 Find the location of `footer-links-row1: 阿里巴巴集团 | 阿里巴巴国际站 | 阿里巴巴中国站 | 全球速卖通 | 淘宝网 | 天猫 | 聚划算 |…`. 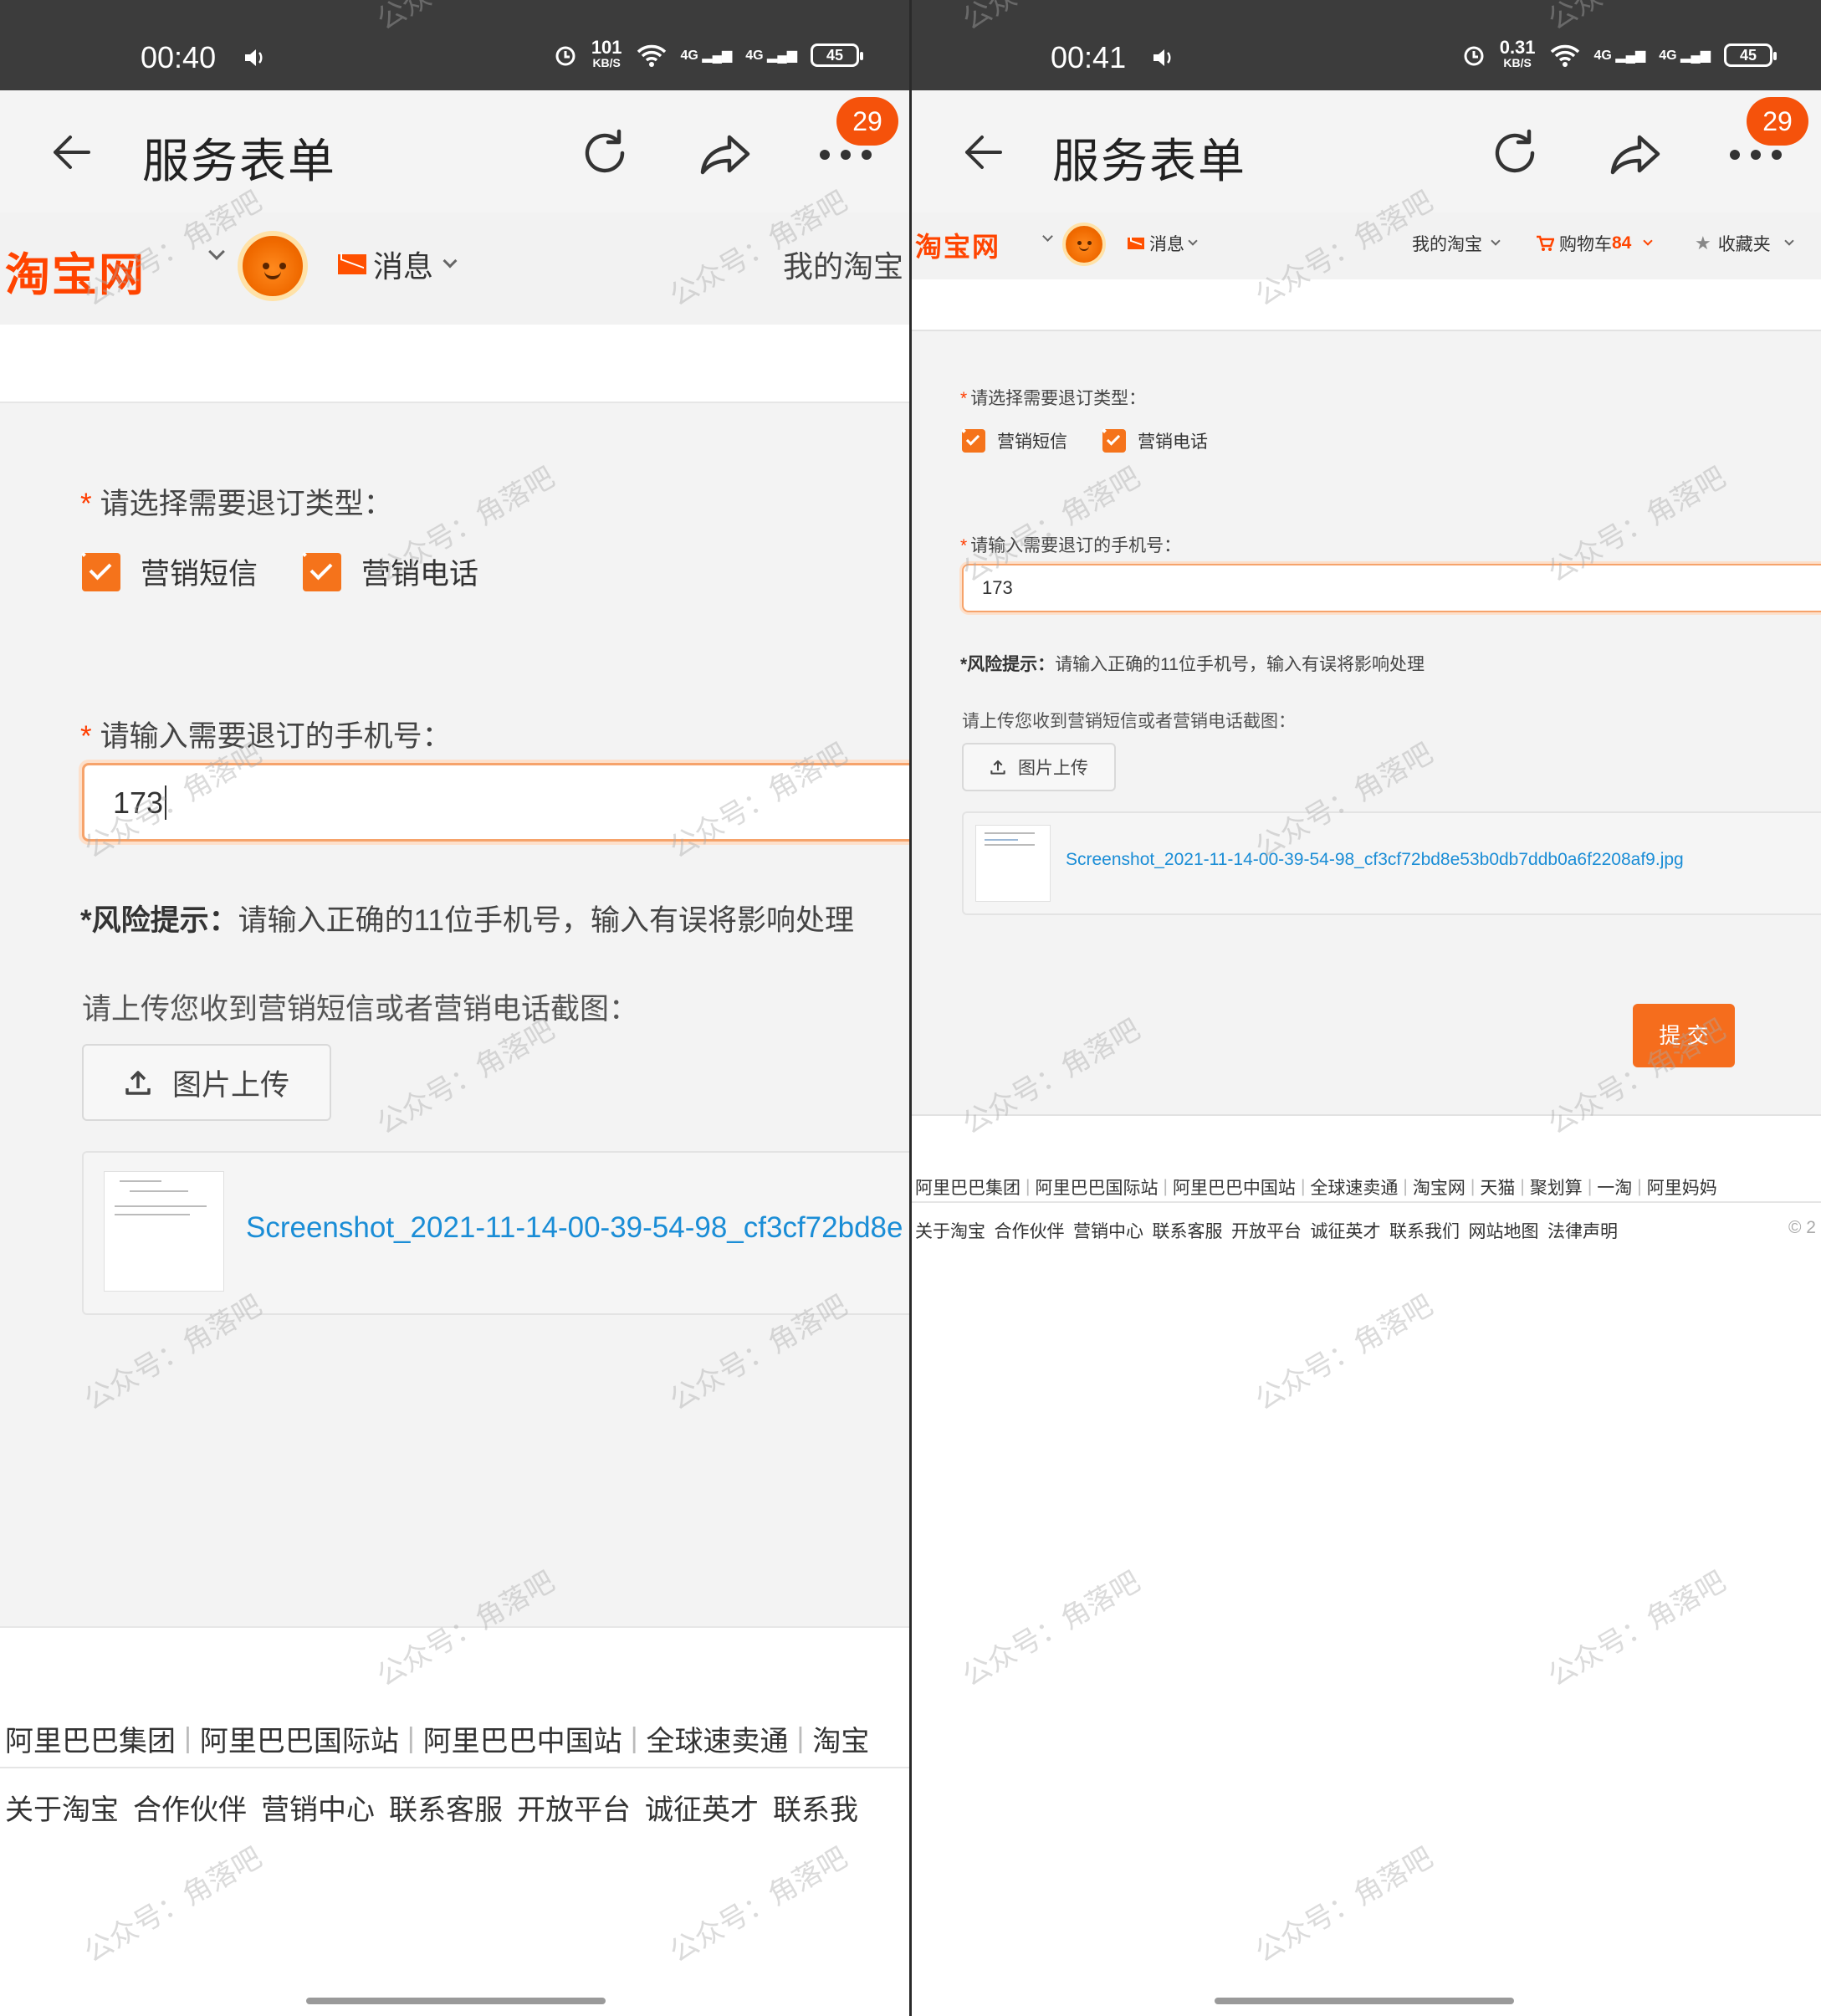

footer-links-row1: 阿里巴巴集团 | 阿里巴巴国际站 | 阿里巴巴中国站 | 全球速卖通 | 淘宝网 | 天猫 | 聚划算 |… is located at coordinates (1316, 1187).